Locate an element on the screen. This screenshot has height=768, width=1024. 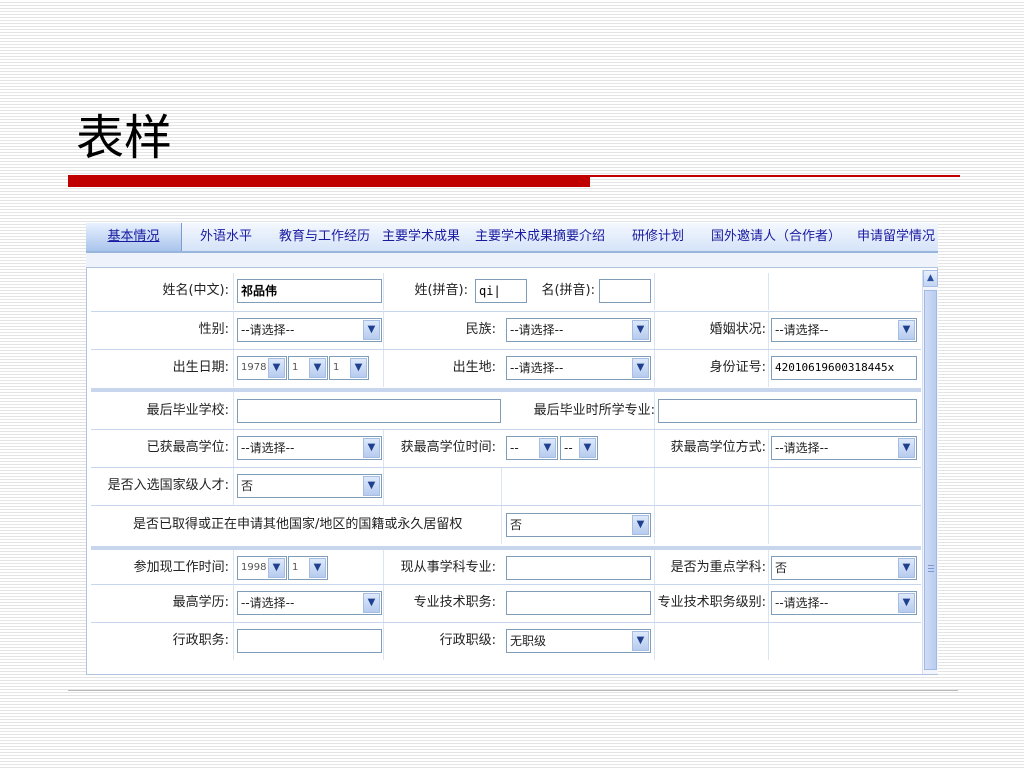
form-scrollbar: ▲ is located at coordinates (930, 472).